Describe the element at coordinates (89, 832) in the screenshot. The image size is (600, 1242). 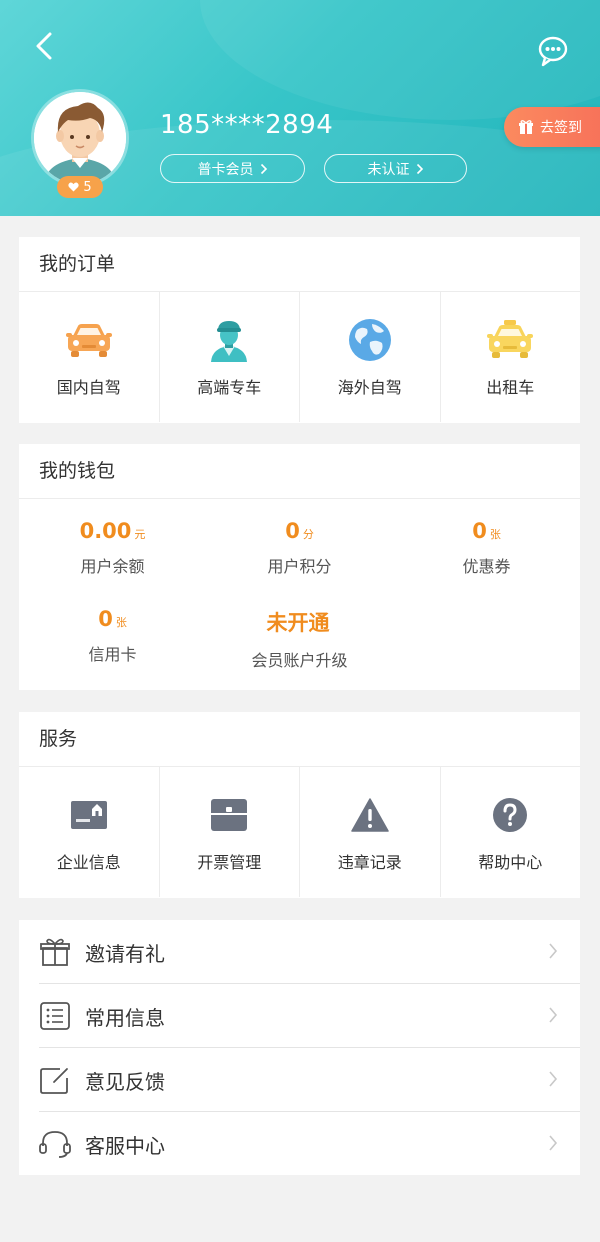
I see `service-company-info: 企业信息` at that location.